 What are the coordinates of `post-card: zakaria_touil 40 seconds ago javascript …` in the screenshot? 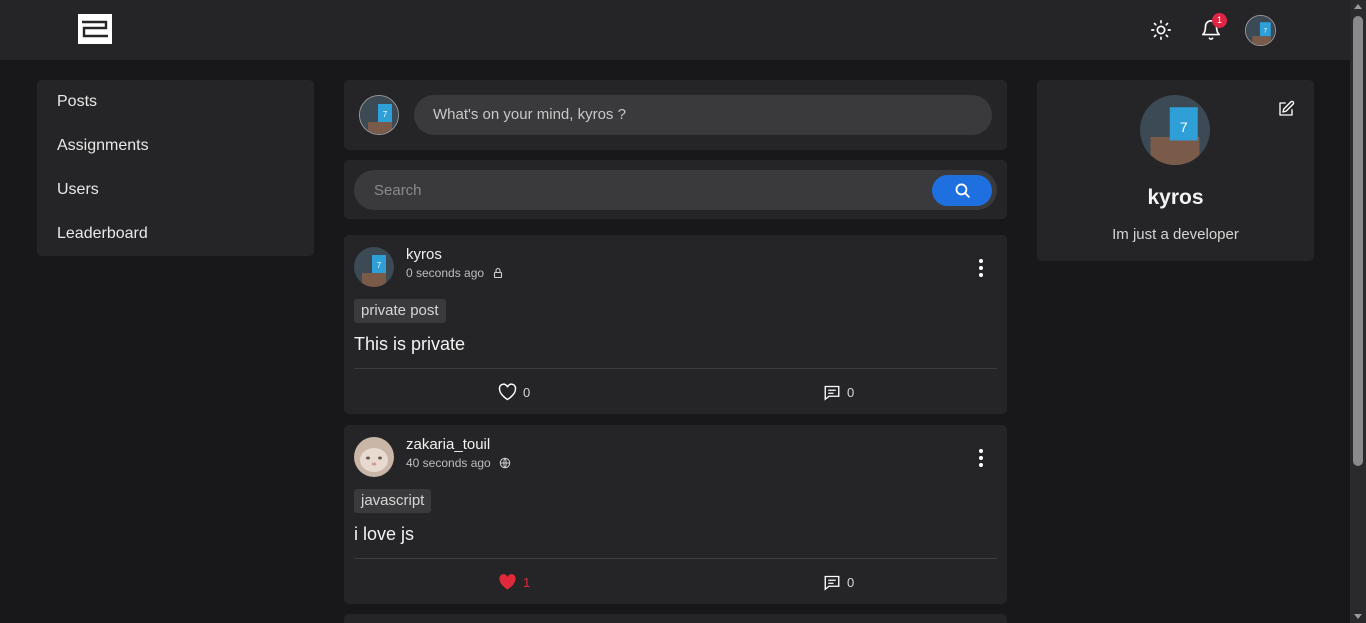 It's located at (675, 514).